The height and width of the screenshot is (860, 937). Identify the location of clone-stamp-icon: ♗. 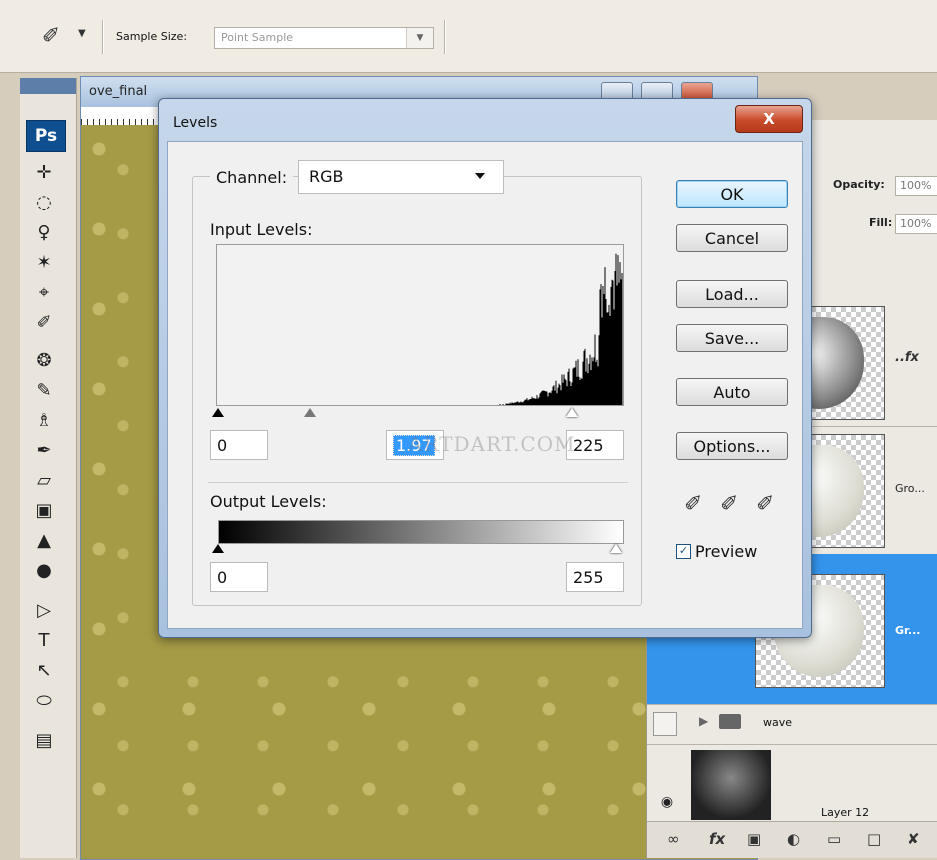
(44, 421).